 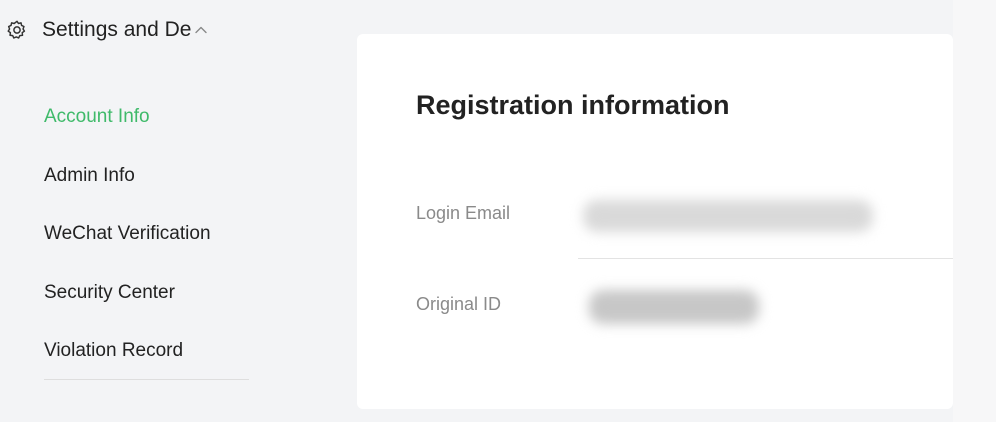 I want to click on original-id-value-redacted, so click(x=674, y=307).